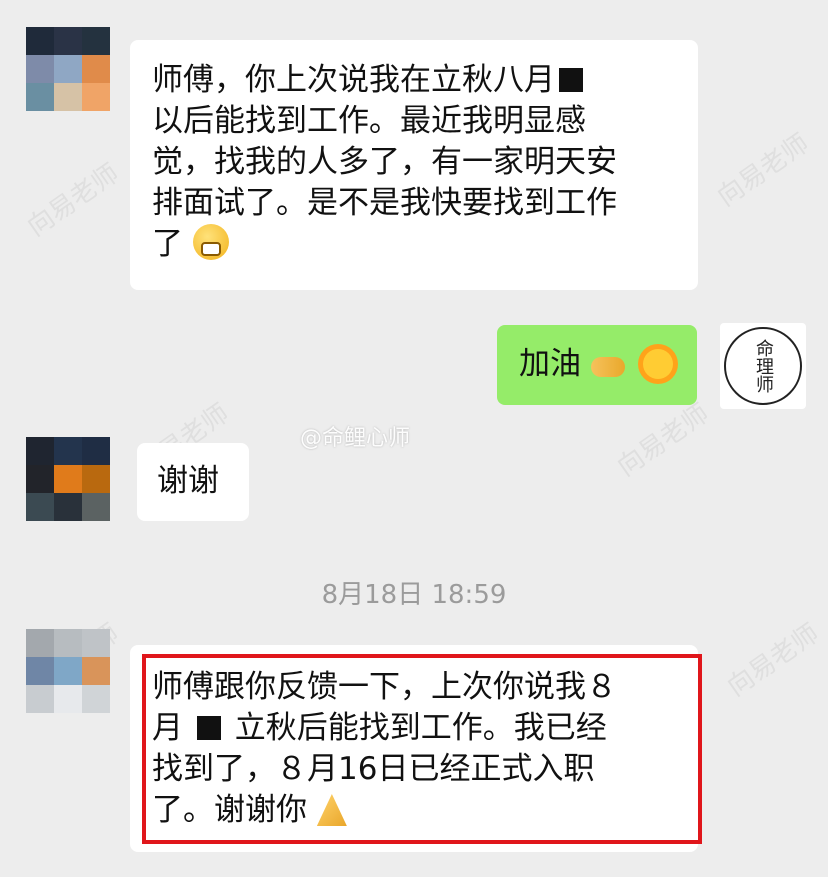  I want to click on message-text-line: 排面试了。是不是我快要找到工作, so click(384, 203).